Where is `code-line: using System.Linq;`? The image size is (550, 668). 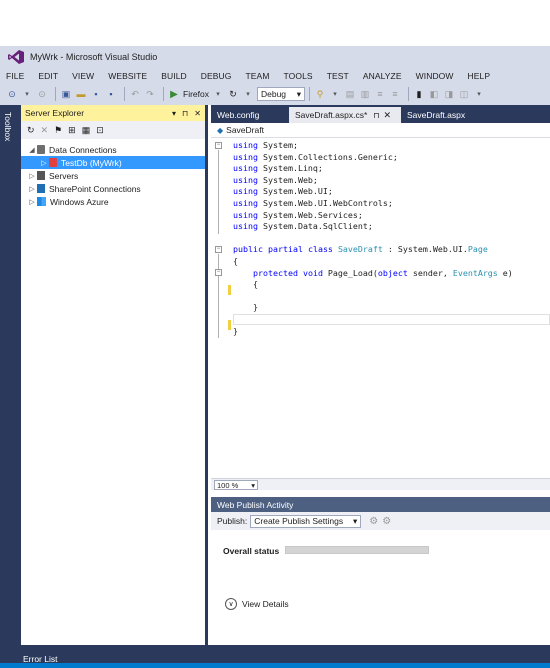 code-line: using System.Linq; is located at coordinates (373, 169).